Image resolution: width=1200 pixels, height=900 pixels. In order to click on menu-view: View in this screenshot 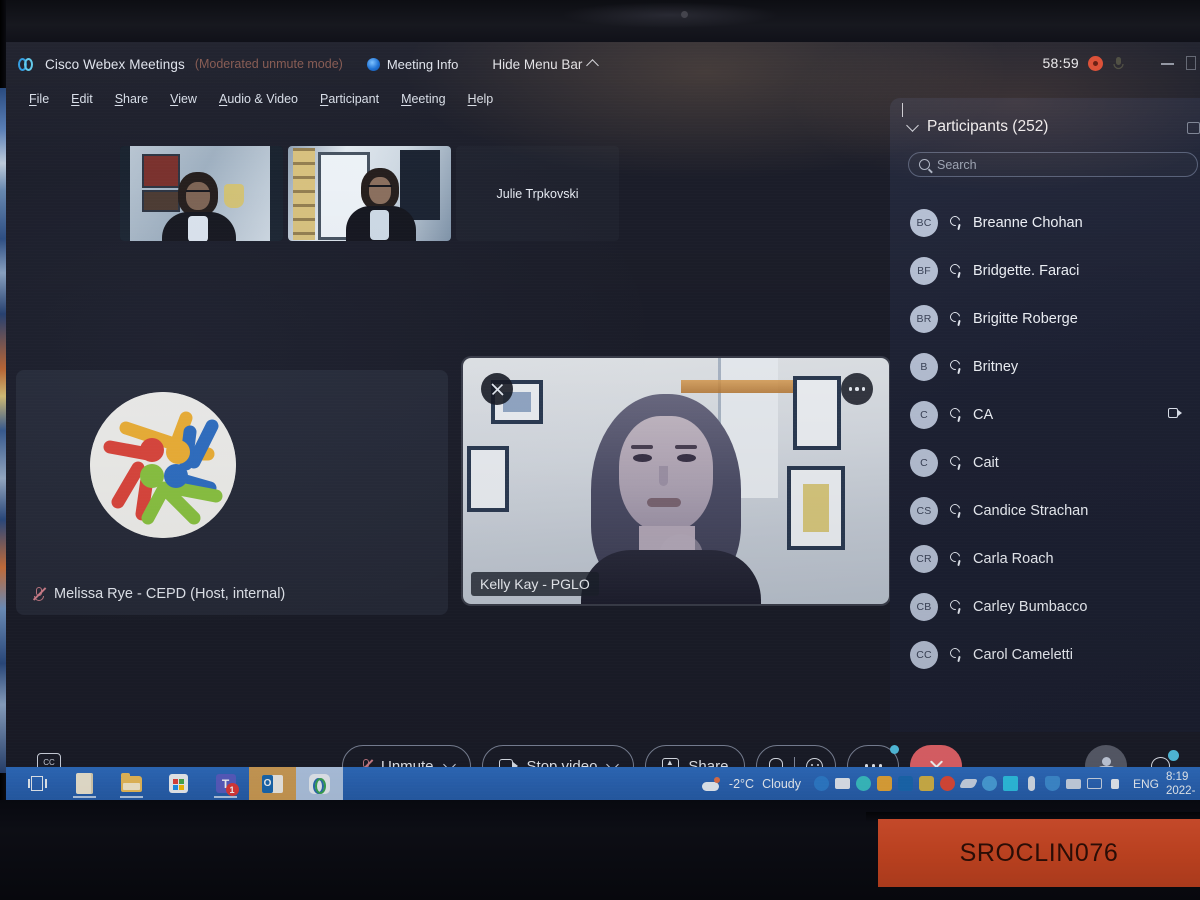, I will do `click(183, 99)`.